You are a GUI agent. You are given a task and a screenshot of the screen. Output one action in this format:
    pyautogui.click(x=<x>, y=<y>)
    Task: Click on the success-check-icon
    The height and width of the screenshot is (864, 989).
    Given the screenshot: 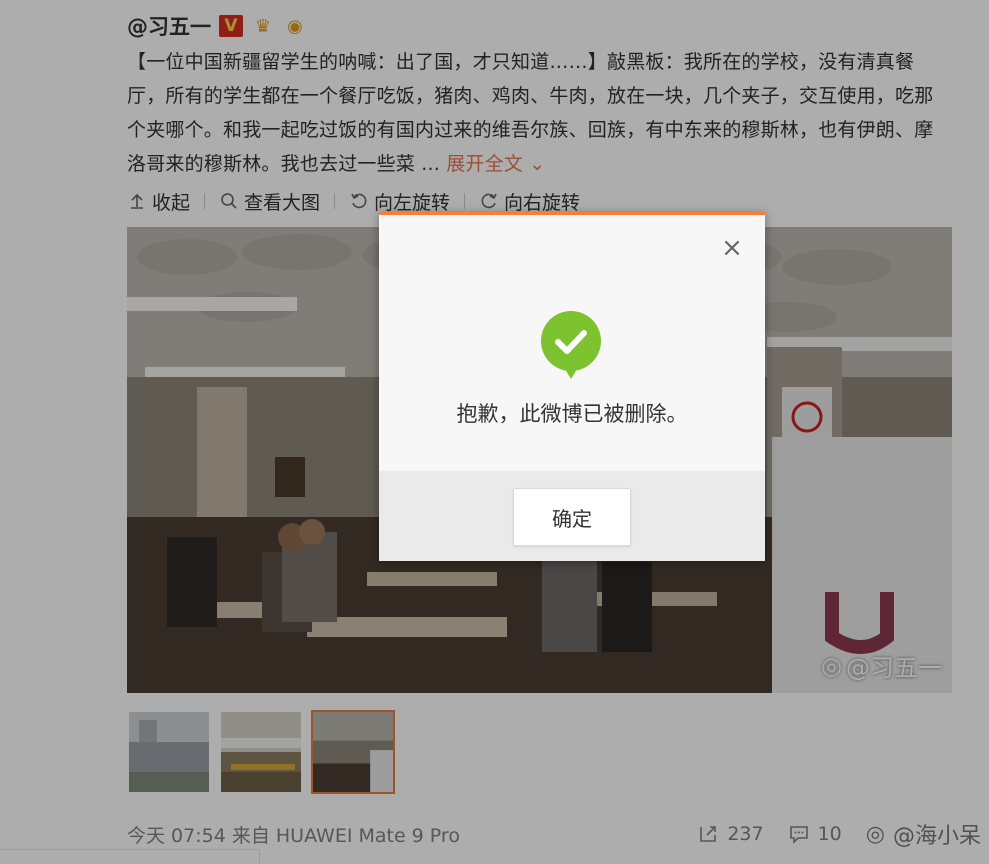 What is the action you would take?
    pyautogui.click(x=571, y=345)
    